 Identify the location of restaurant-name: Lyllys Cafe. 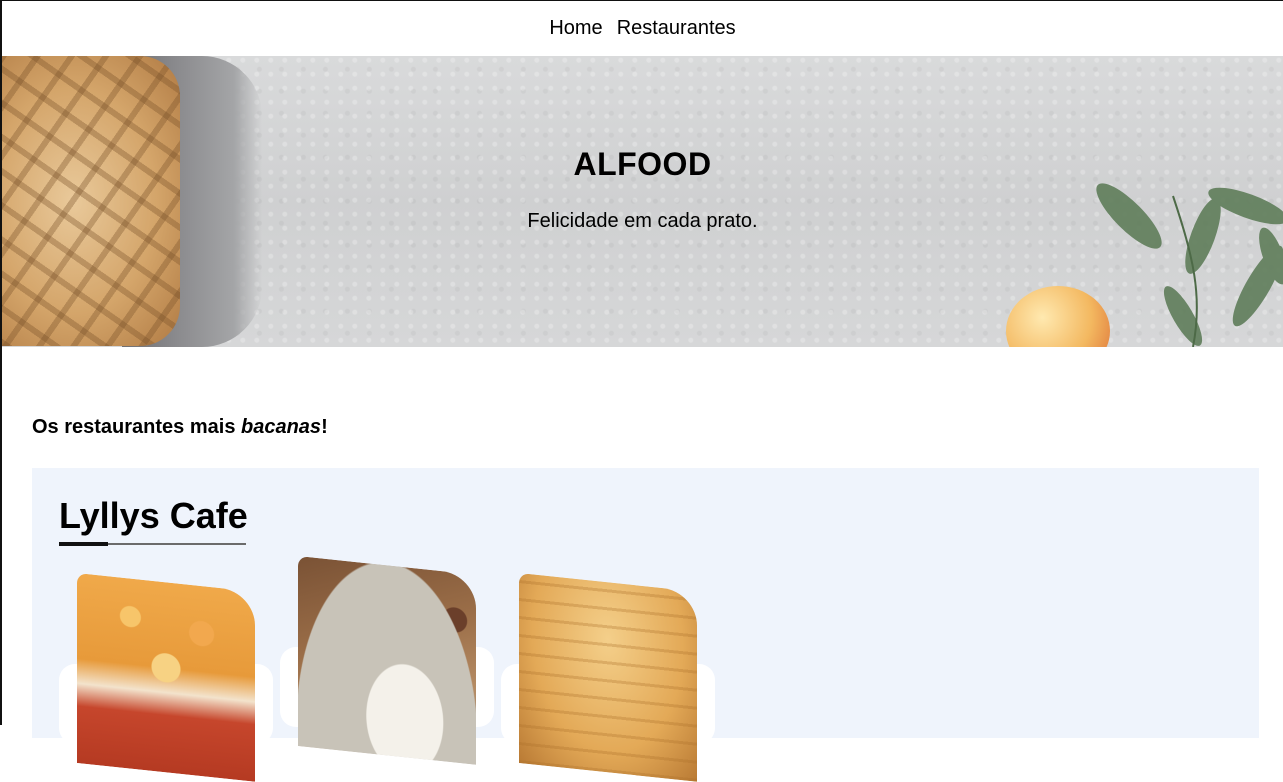
(153, 515).